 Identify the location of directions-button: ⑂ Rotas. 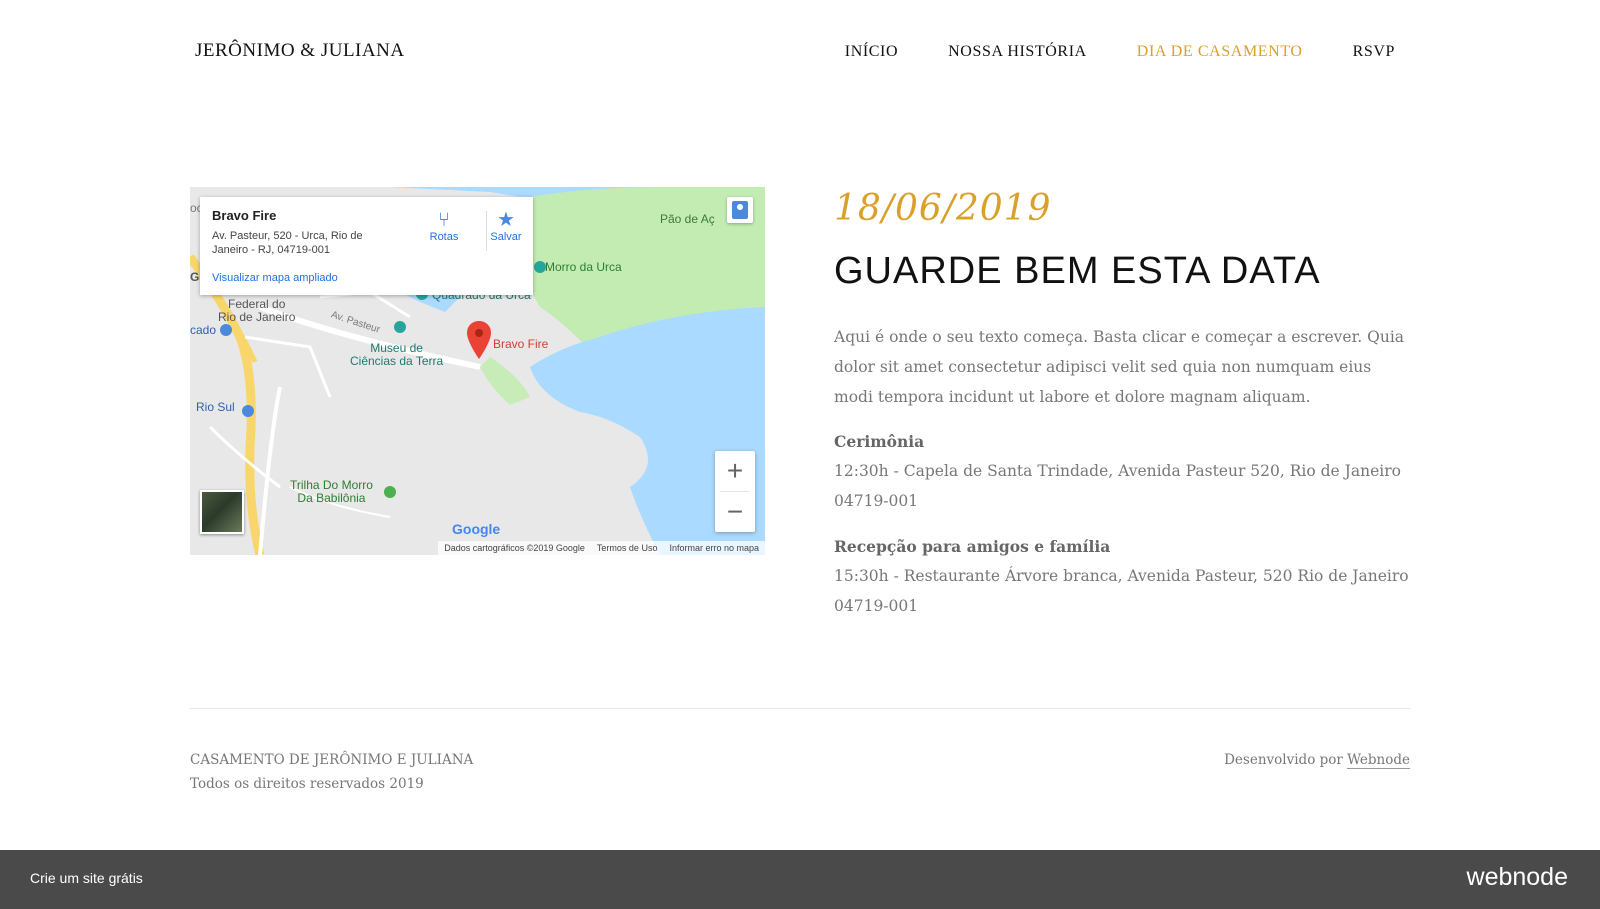
(444, 226).